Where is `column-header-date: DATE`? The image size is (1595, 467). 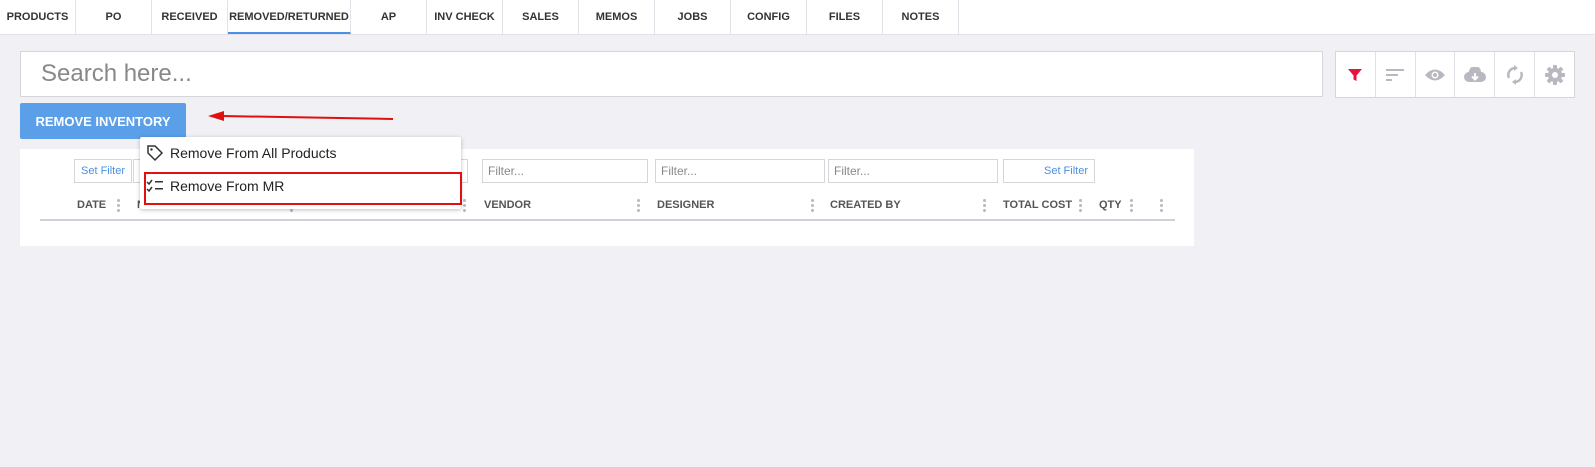
column-header-date: DATE is located at coordinates (91, 205).